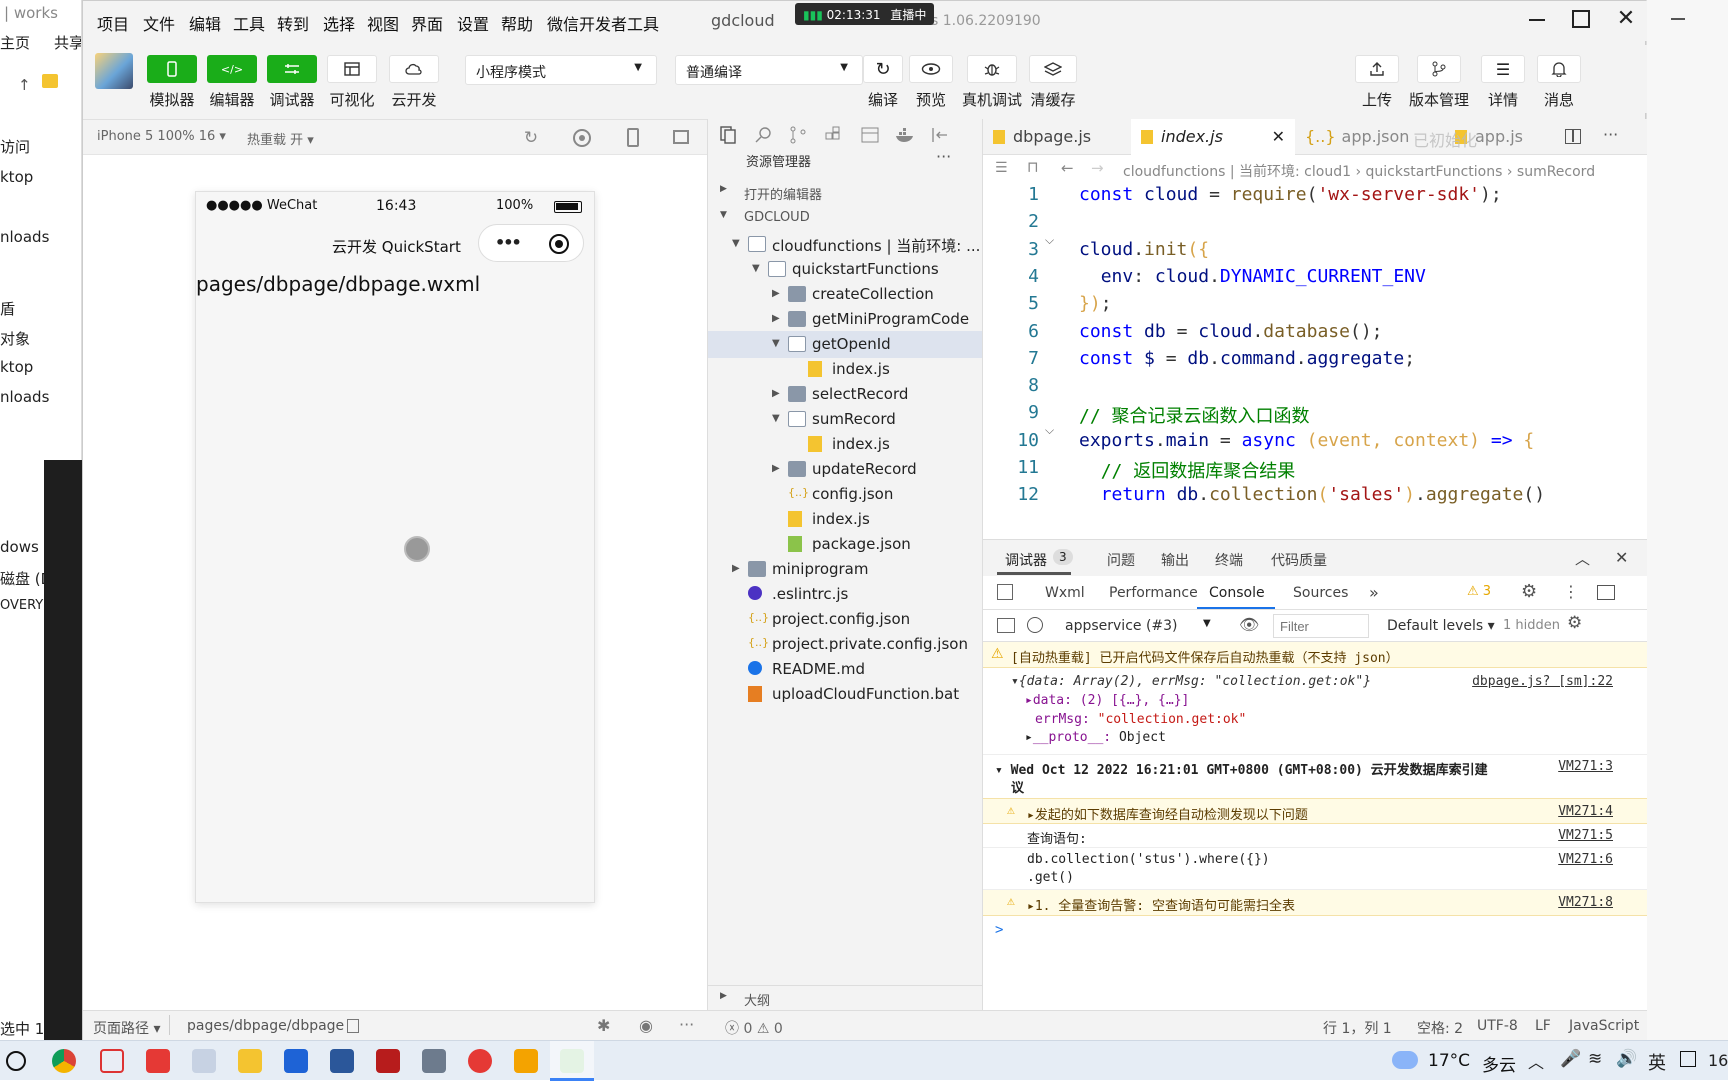 The image size is (1728, 1081). Describe the element at coordinates (1315, 416) in the screenshot. I see `code-line: 9 // 聚合记录云函数入口函数` at that location.